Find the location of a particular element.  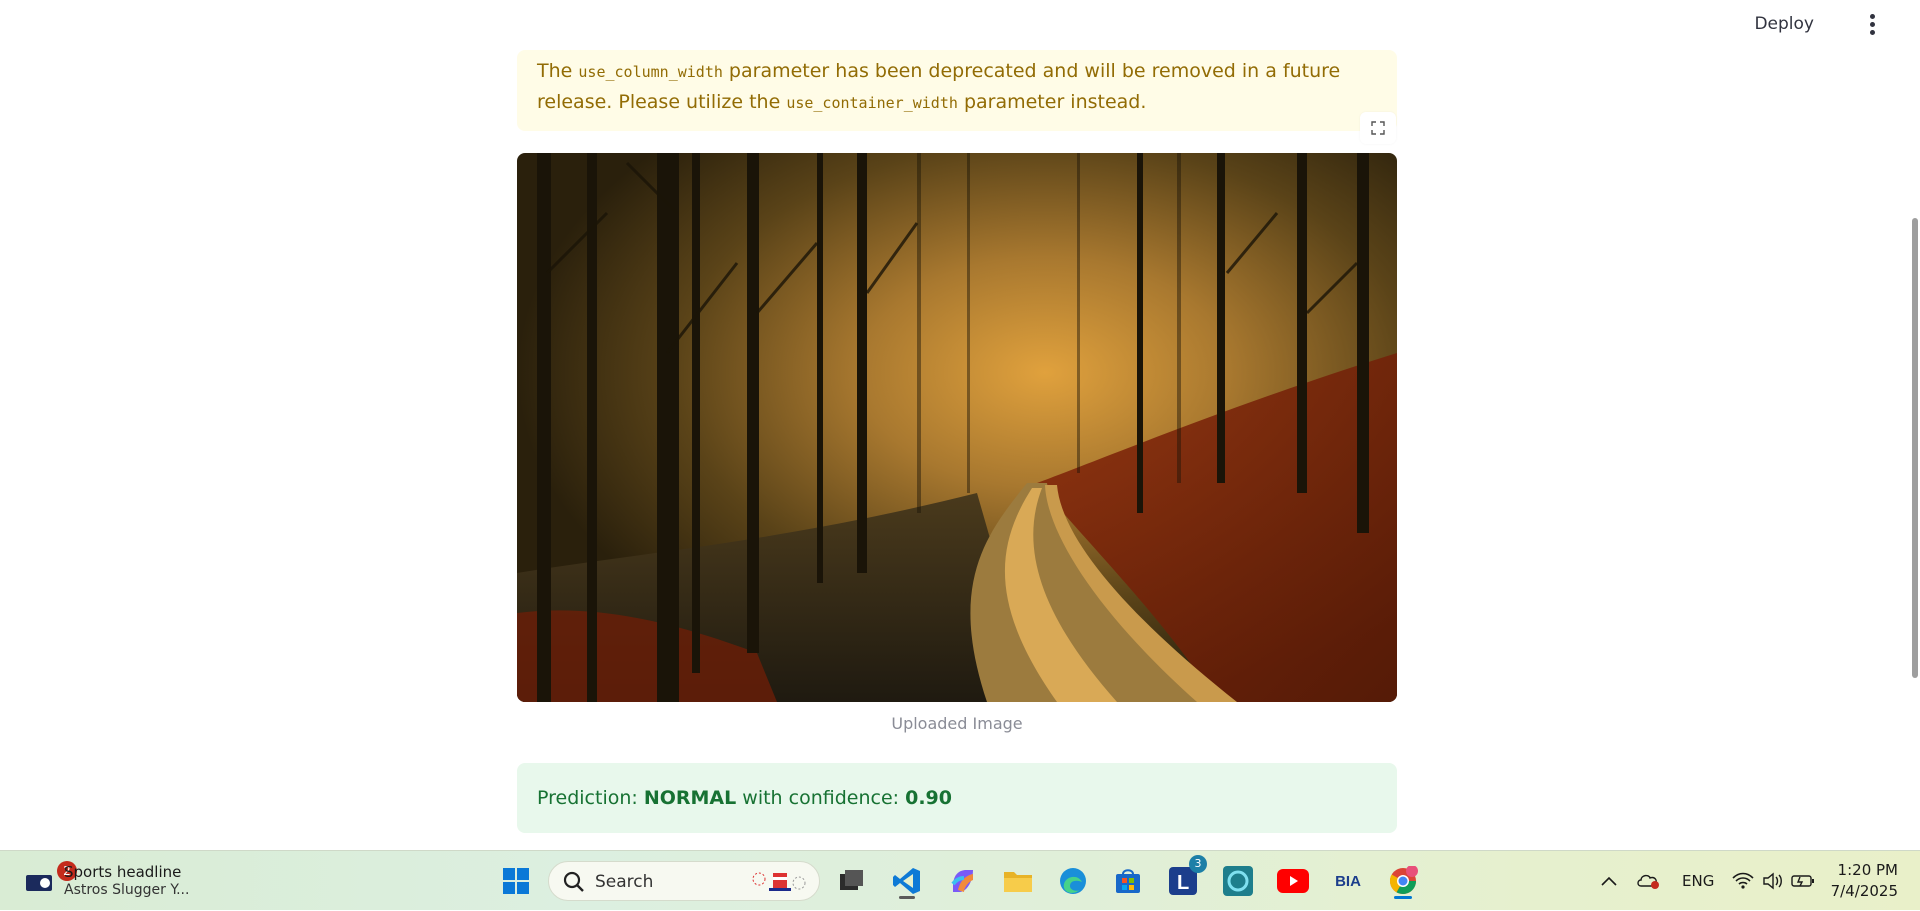

prediction-middle: with confidence: is located at coordinates (821, 798).